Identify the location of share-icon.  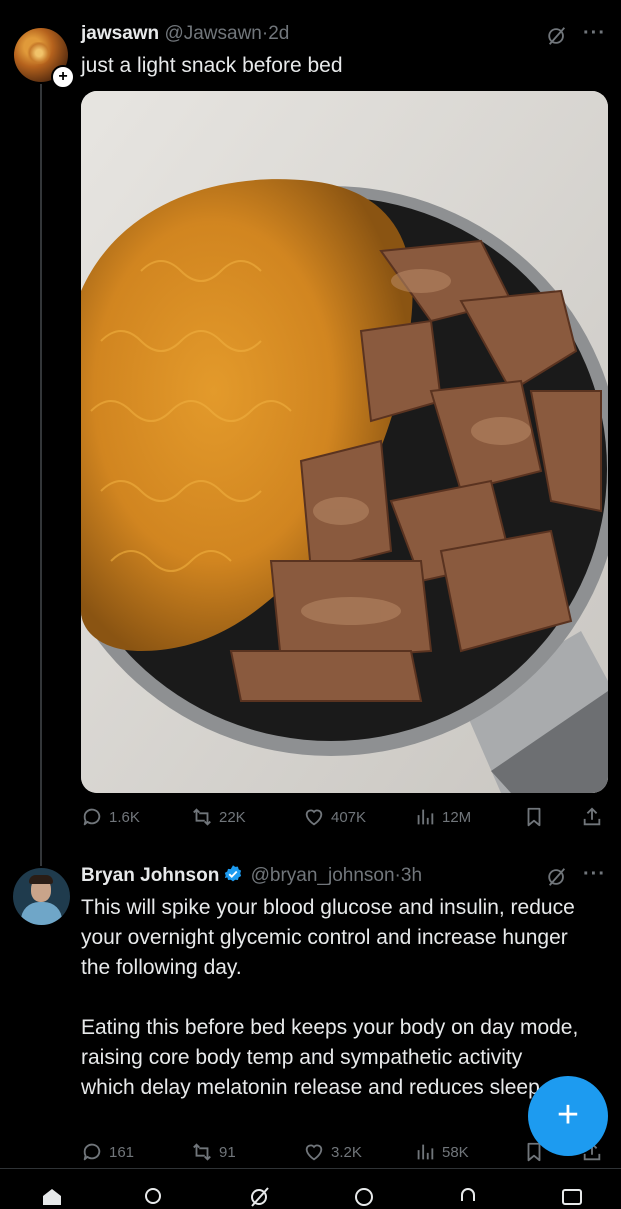
(592, 816).